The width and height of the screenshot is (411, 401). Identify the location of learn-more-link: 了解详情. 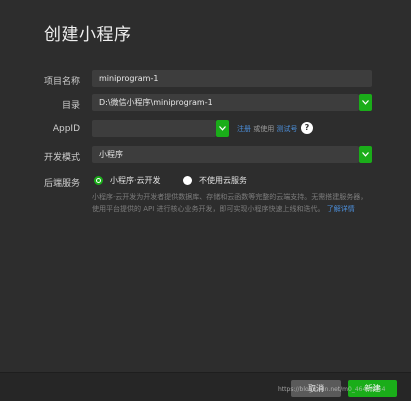
(341, 209).